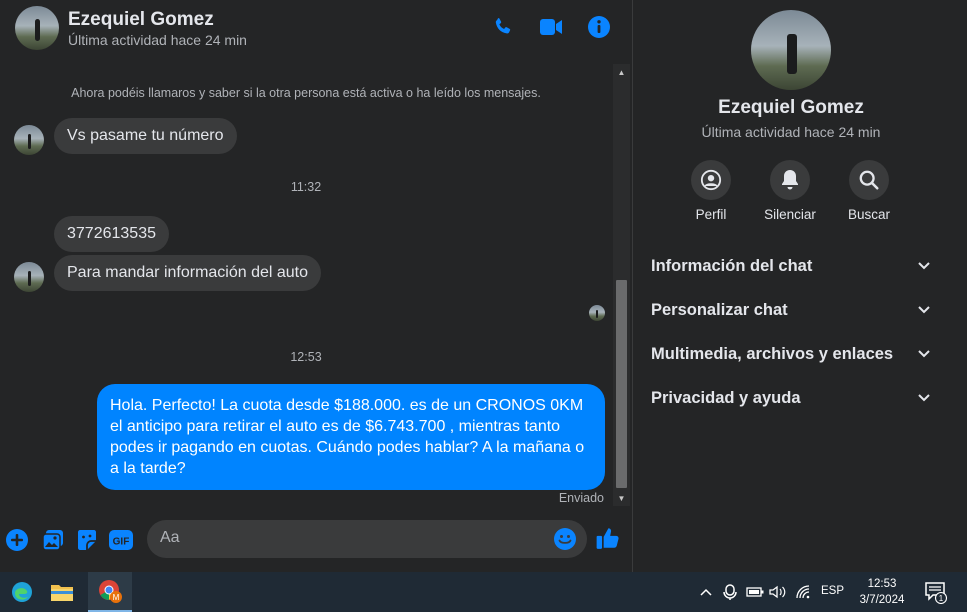 This screenshot has width=967, height=612. I want to click on profile-icon, so click(711, 180).